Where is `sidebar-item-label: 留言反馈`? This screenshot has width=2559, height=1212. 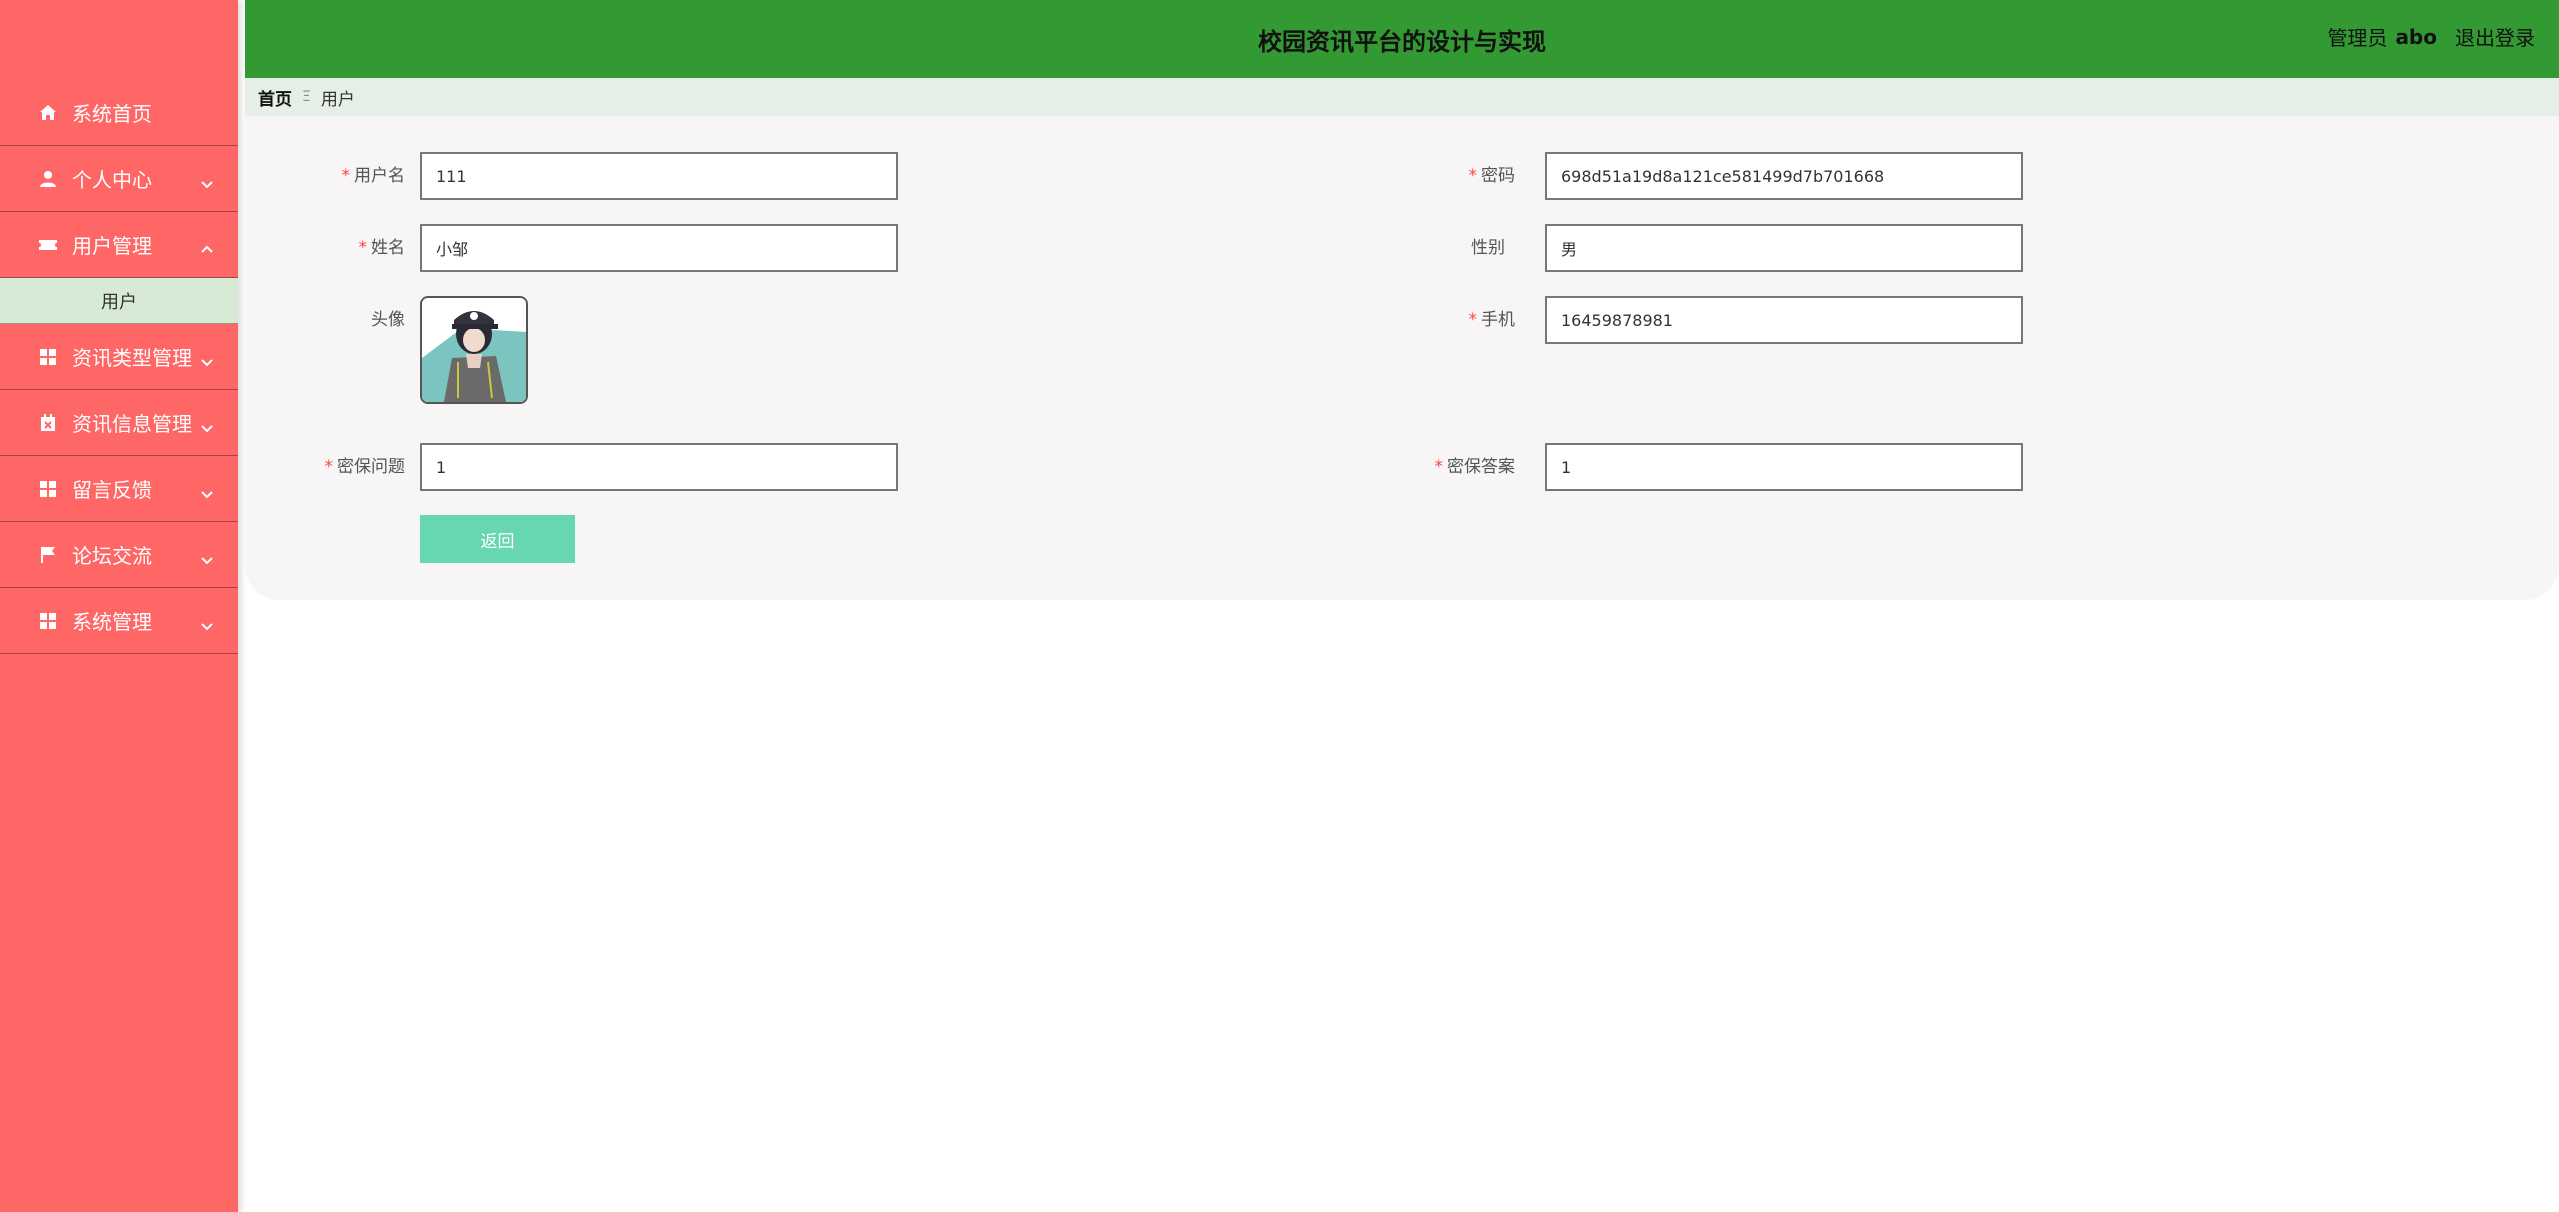 sidebar-item-label: 留言反馈 is located at coordinates (112, 490).